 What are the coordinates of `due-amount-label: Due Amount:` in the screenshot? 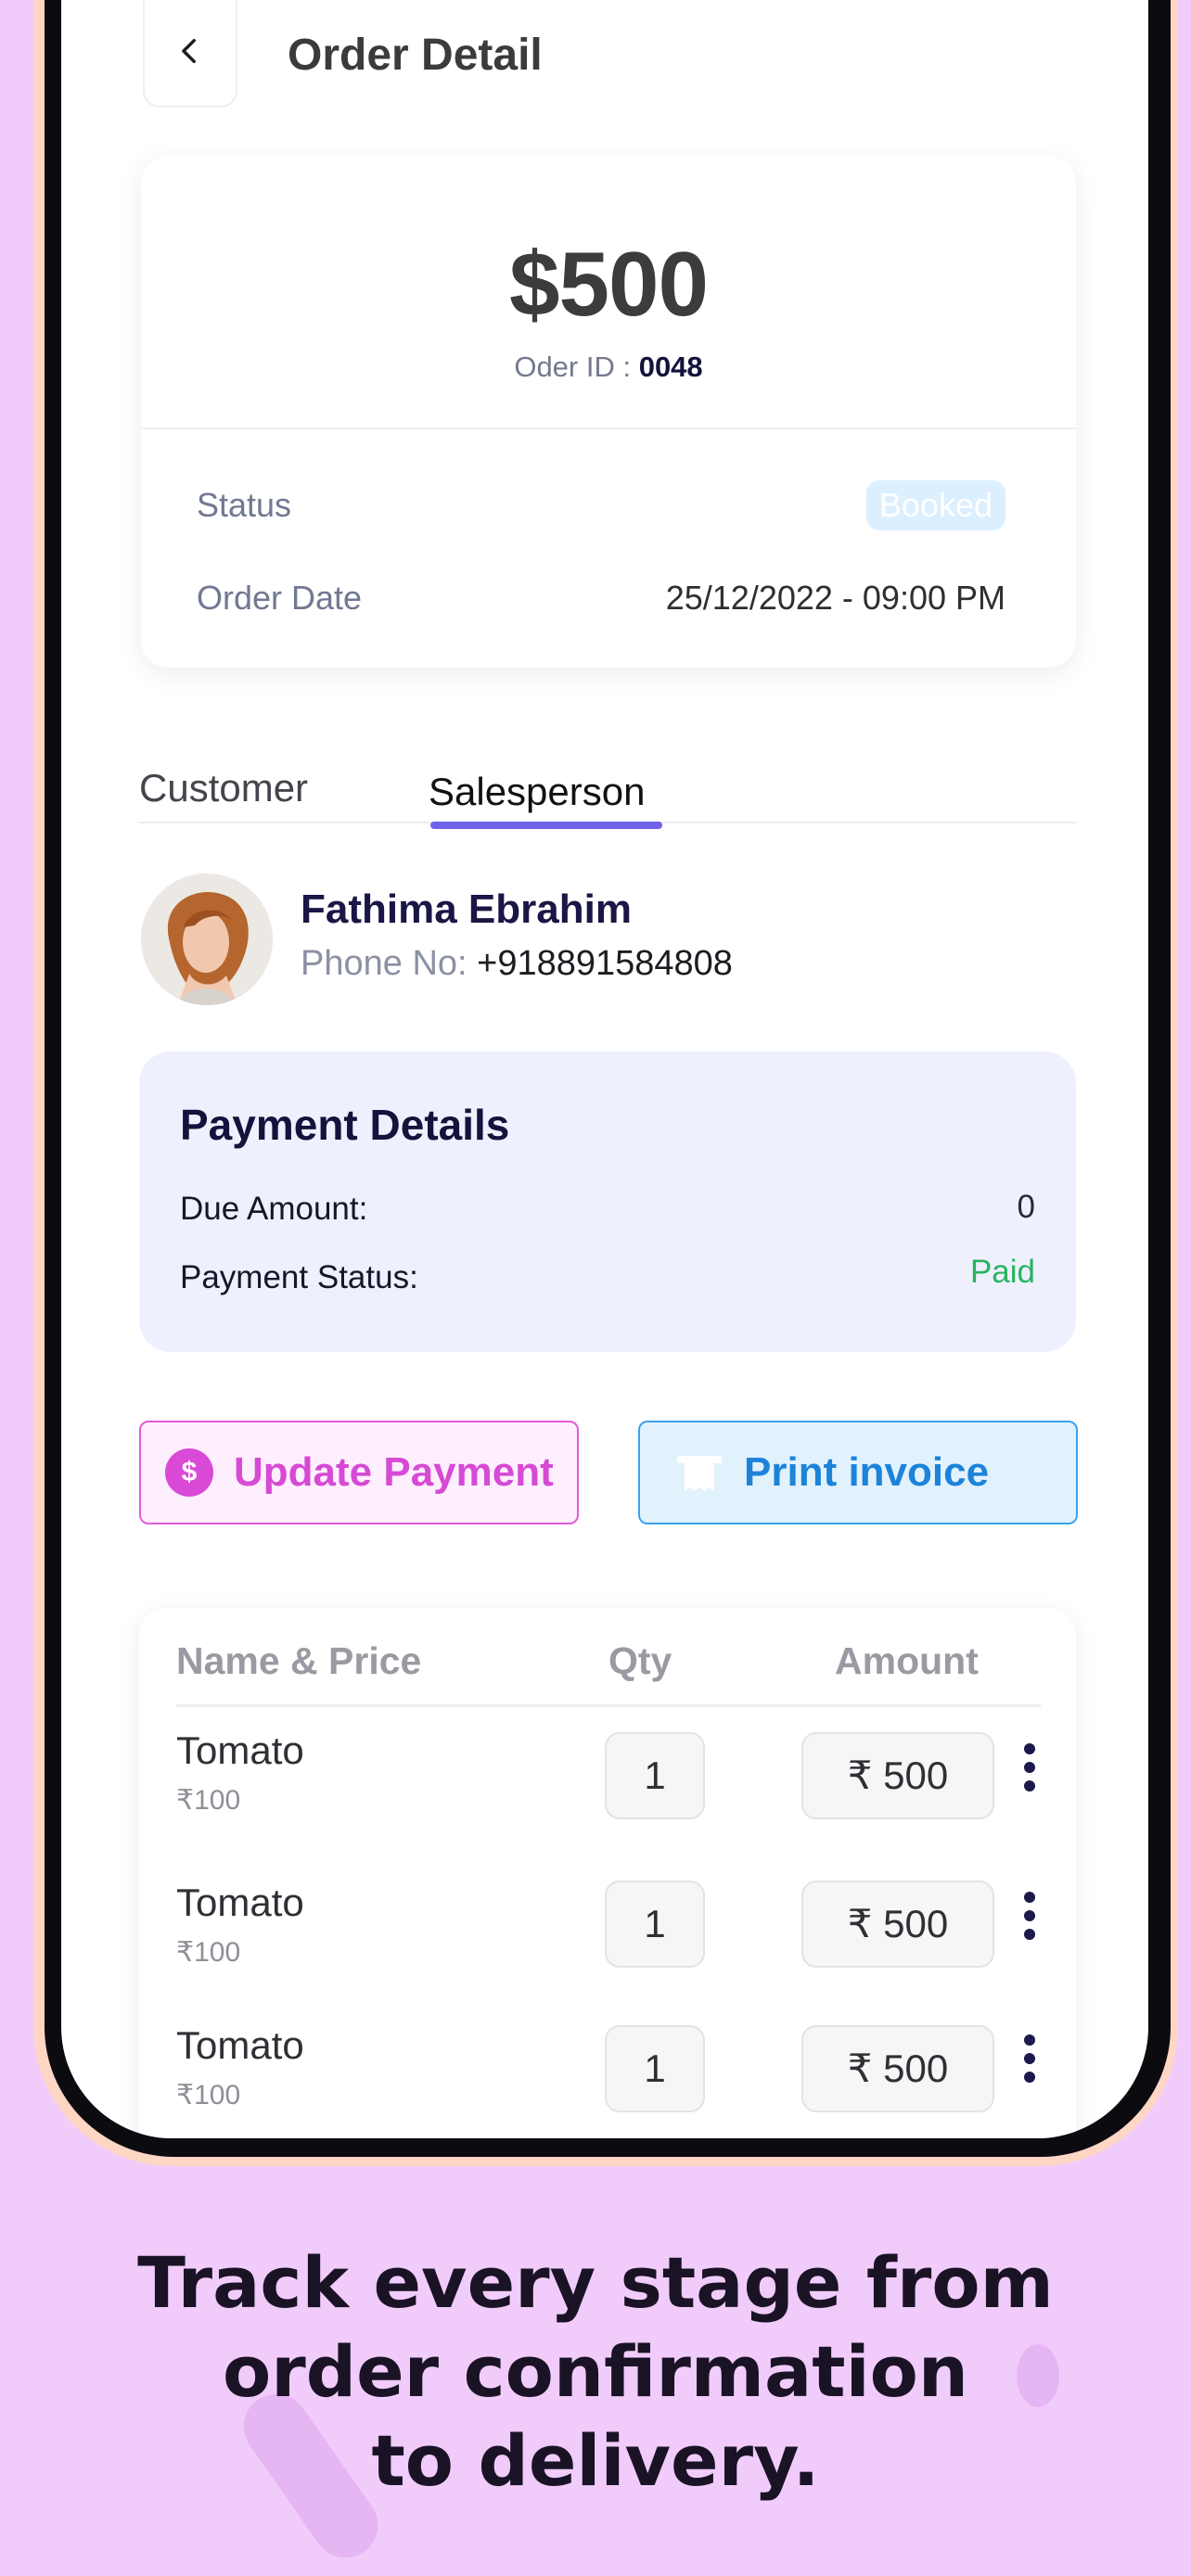 It's located at (274, 1209).